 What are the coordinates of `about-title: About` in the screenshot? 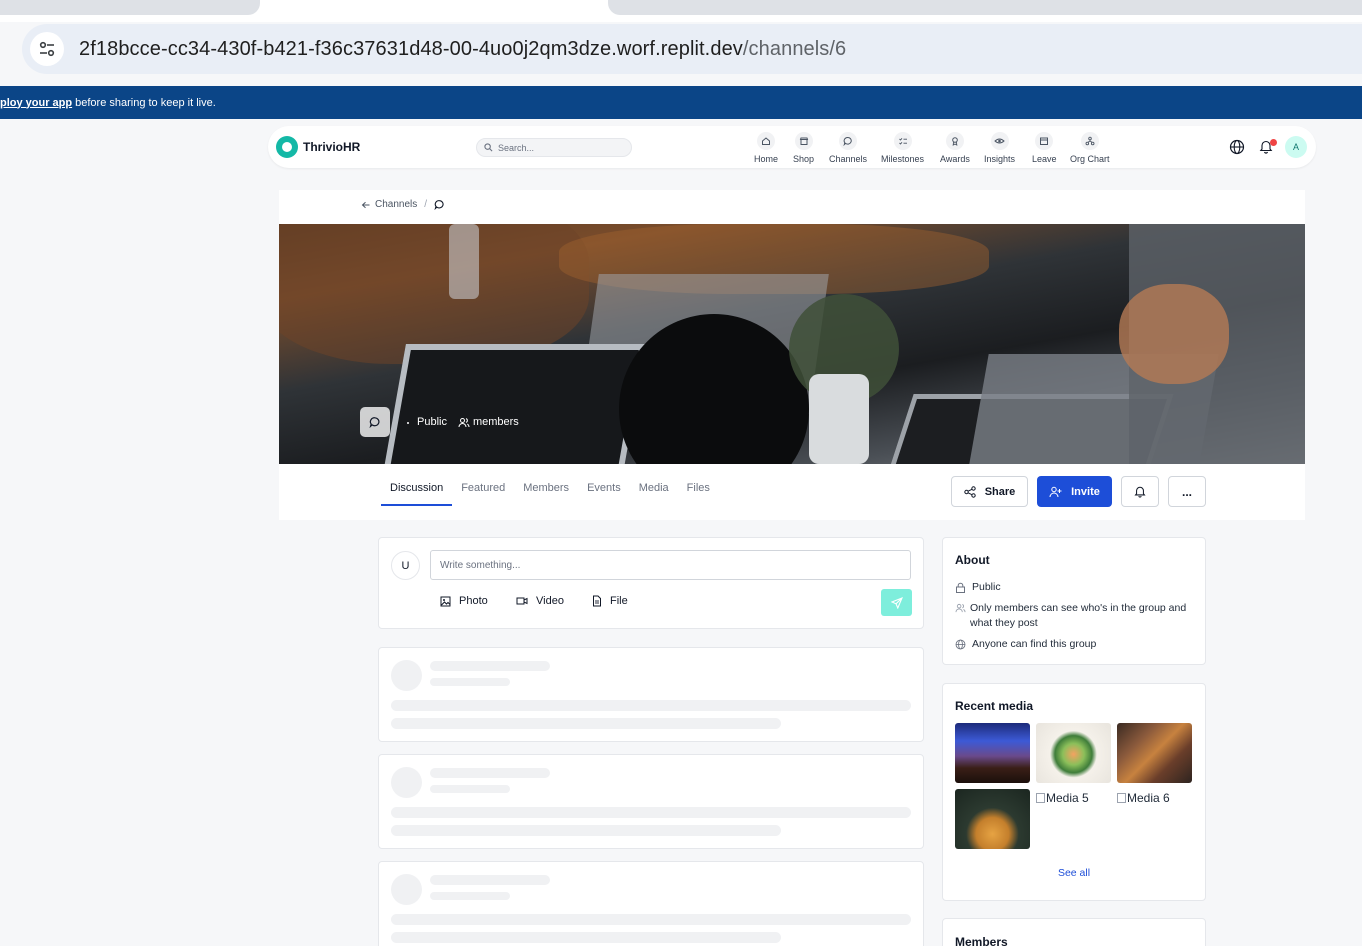 It's located at (972, 560).